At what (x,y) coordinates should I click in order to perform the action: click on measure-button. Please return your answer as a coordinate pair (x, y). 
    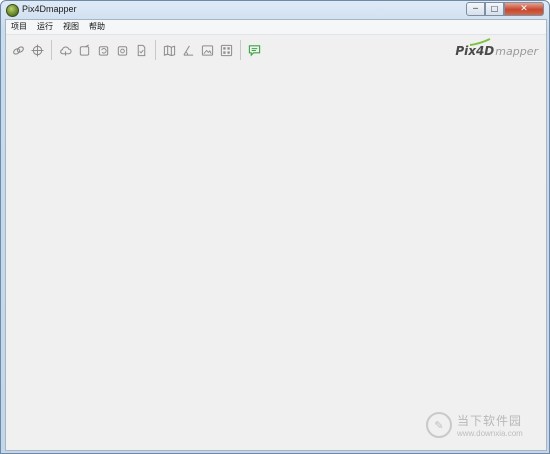
    Looking at the image, I should click on (189, 50).